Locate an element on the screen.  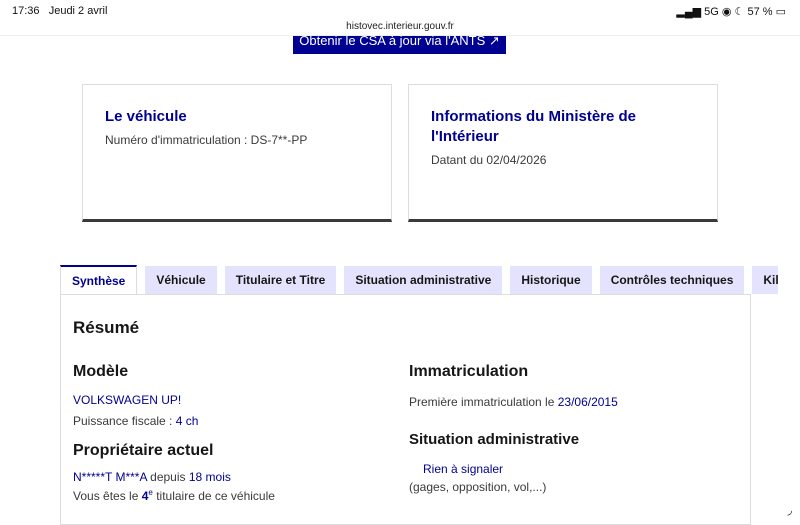
owner-heading: Propriétaire actuel is located at coordinates (143, 450).